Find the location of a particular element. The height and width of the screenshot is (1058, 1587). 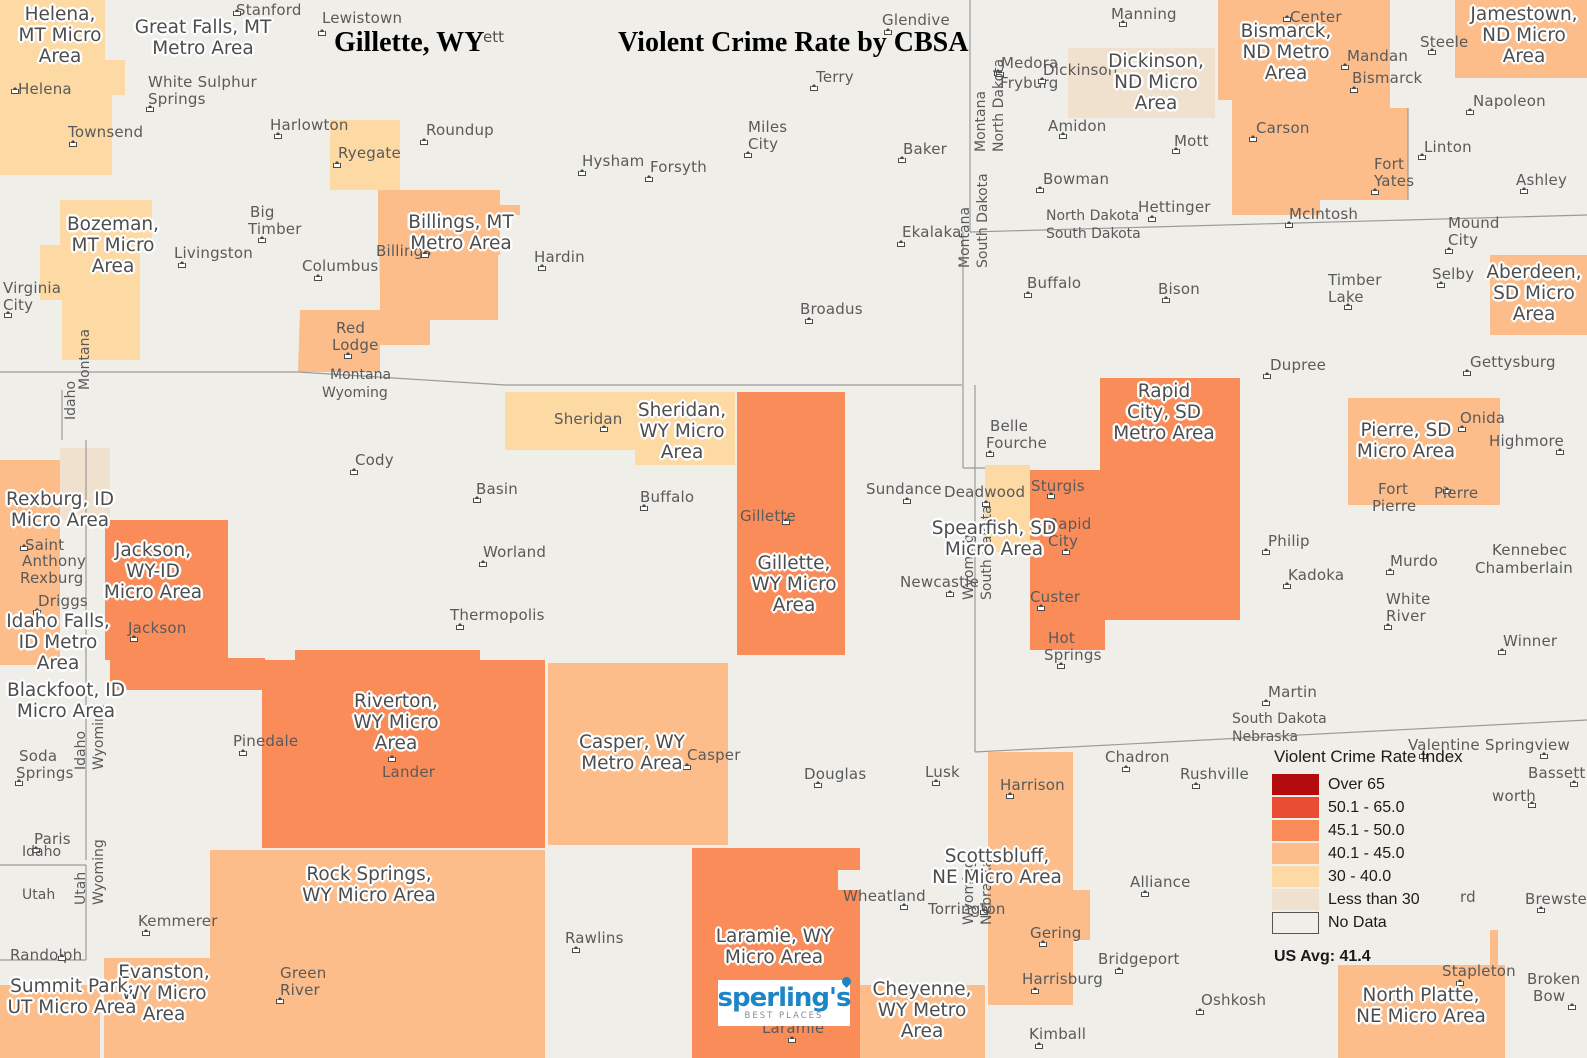

state-boundary-label: South Dakota is located at coordinates (1279, 719).